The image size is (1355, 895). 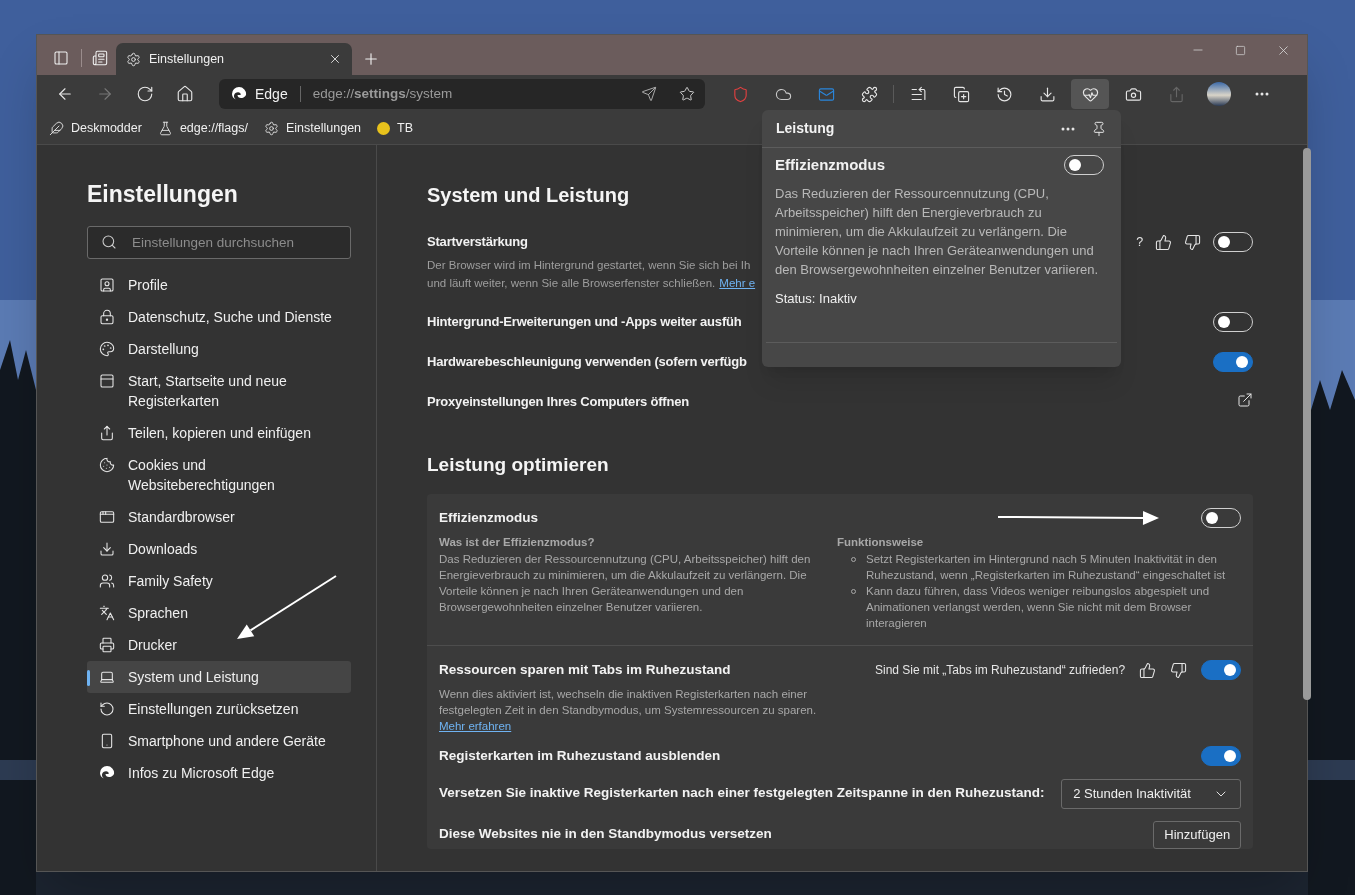 I want to click on palette-icon, so click(x=107, y=348).